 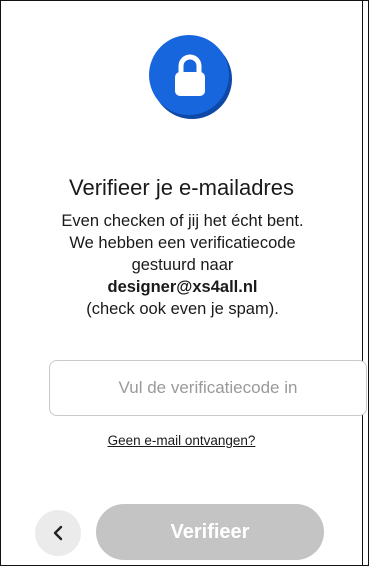 I want to click on chevron-left-icon, so click(x=58, y=533).